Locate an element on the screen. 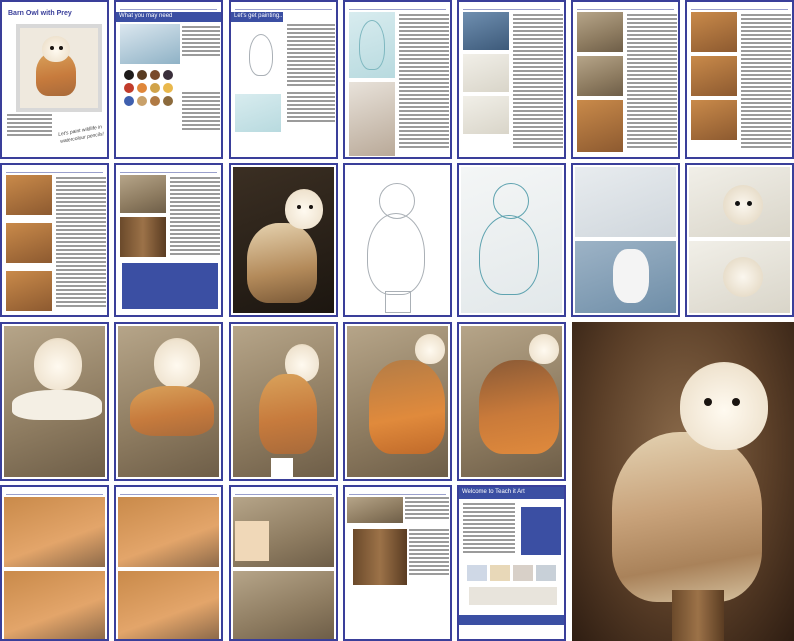 The height and width of the screenshot is (641, 794). page-materials: What you may need is located at coordinates (168, 79).